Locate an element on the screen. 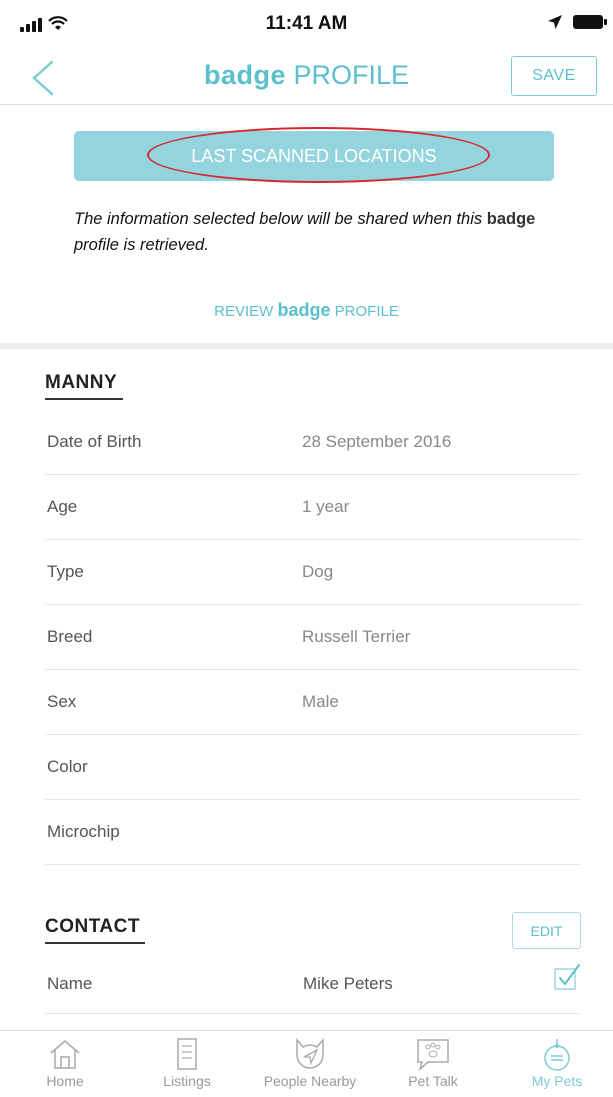 The image size is (613, 1097). field-row-type: Type Dog is located at coordinates (312, 572).